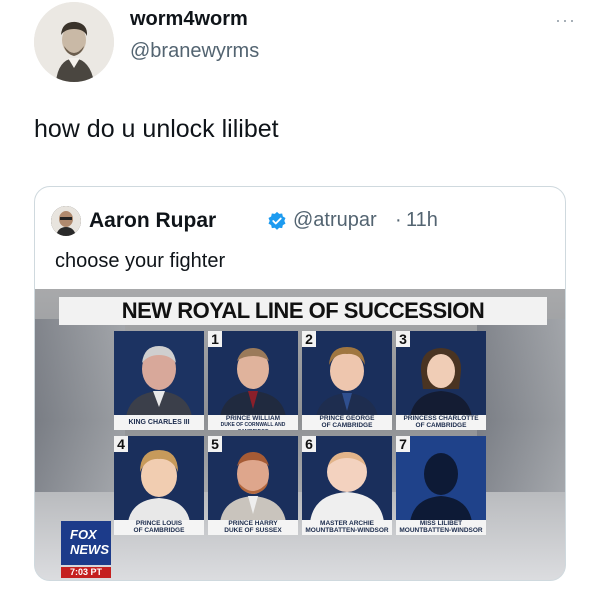 The height and width of the screenshot is (600, 600). I want to click on card-label: PRINCE HARRY DUKE OF SUSSEX, so click(253, 527).